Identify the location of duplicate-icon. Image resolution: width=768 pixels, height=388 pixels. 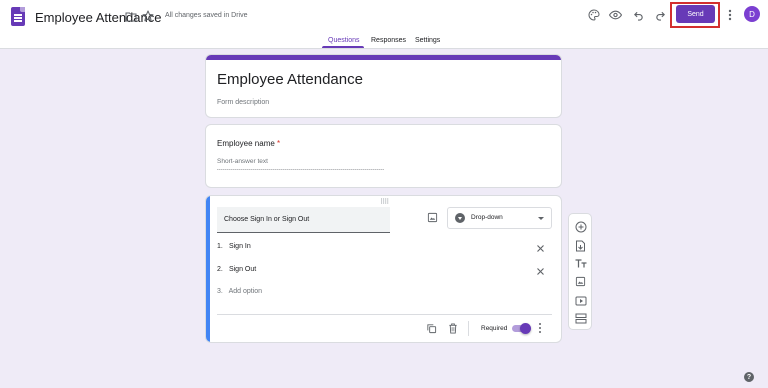
(431, 328).